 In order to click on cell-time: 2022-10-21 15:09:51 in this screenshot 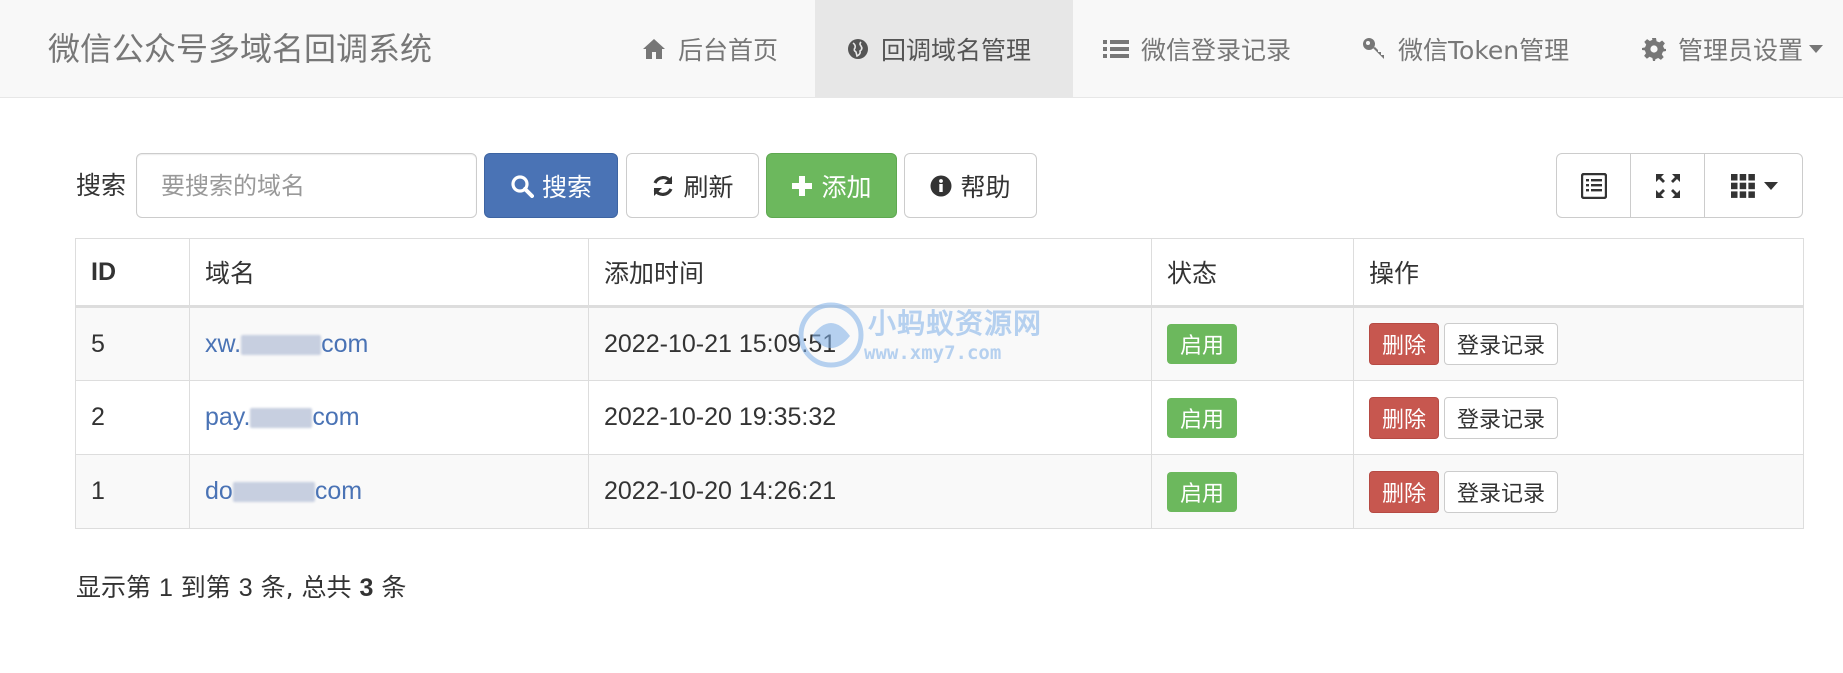, I will do `click(870, 343)`.